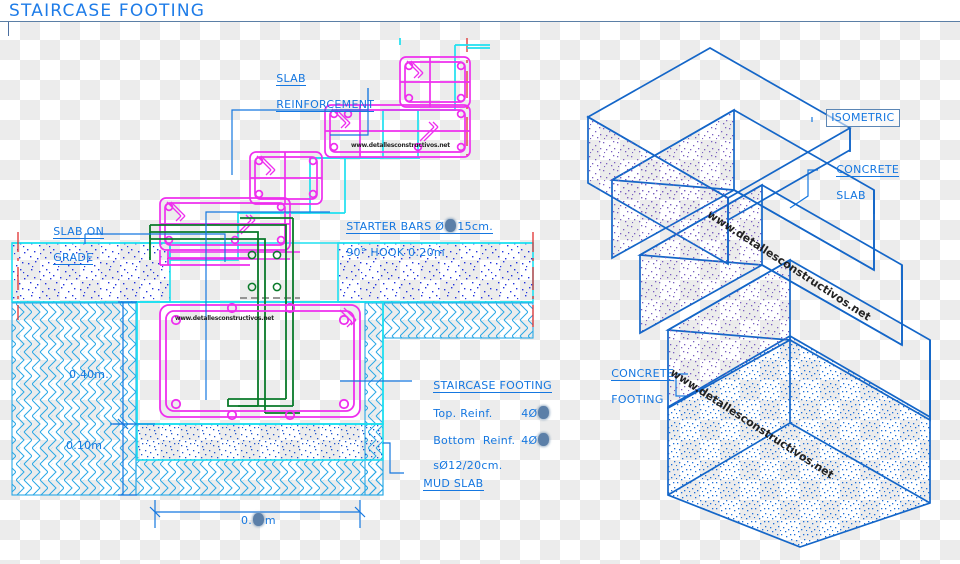 This screenshot has width=960, height=564. What do you see at coordinates (474, 440) in the screenshot?
I see `footing-spec-bottom-label: Bottom Reinf.` at bounding box center [474, 440].